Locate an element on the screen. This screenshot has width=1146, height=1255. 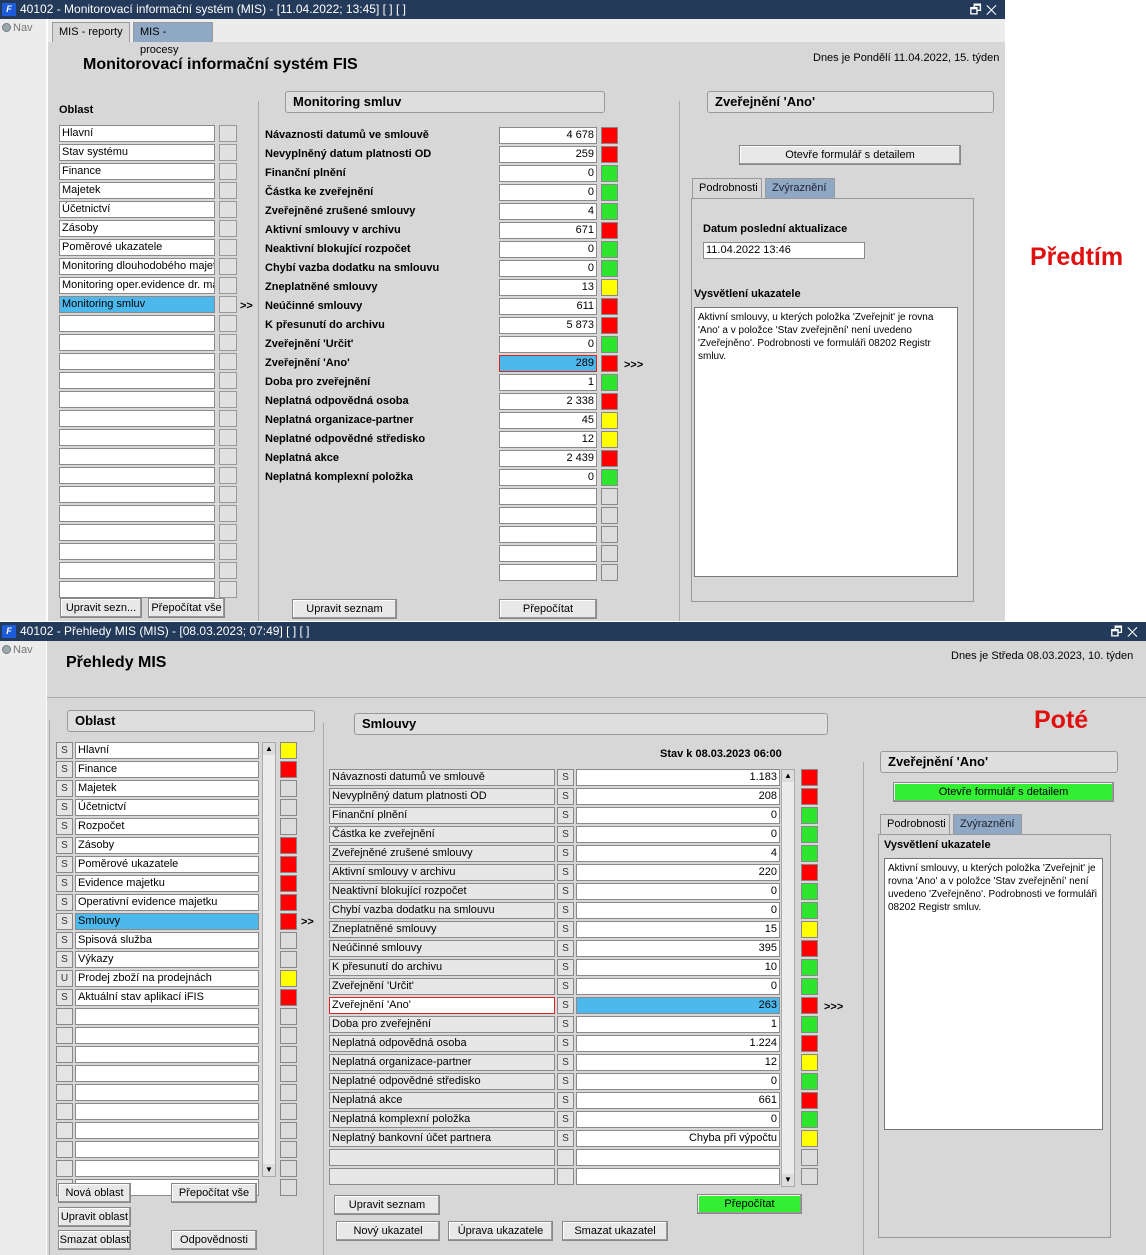
indicator-label: Neúčinné smlouvy is located at coordinates (442, 948).